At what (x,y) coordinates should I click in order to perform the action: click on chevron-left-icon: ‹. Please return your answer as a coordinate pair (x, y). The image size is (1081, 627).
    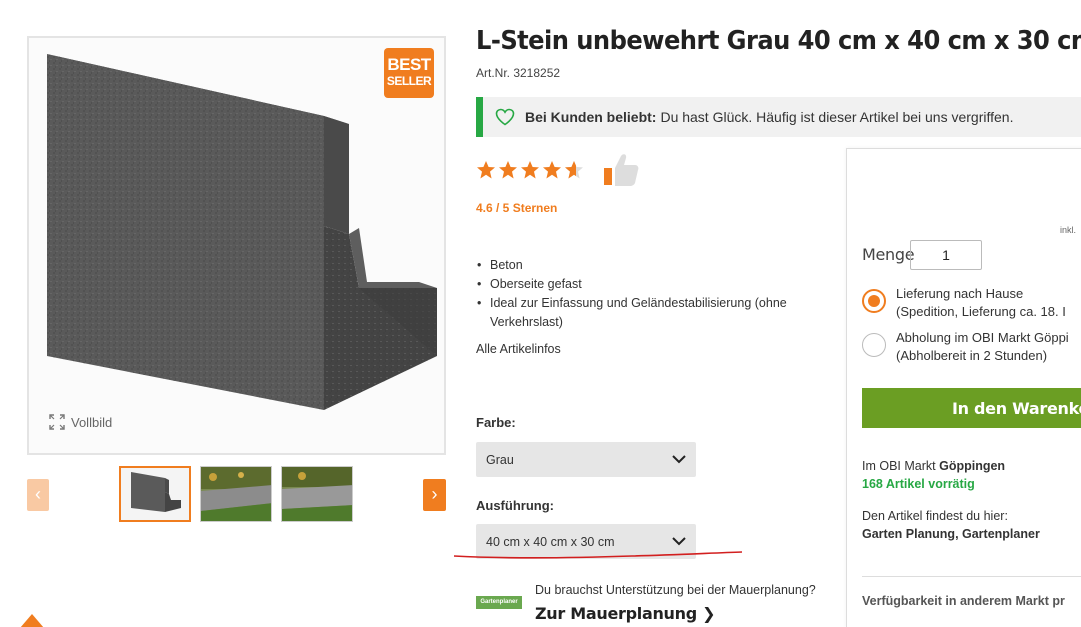
    Looking at the image, I should click on (38, 494).